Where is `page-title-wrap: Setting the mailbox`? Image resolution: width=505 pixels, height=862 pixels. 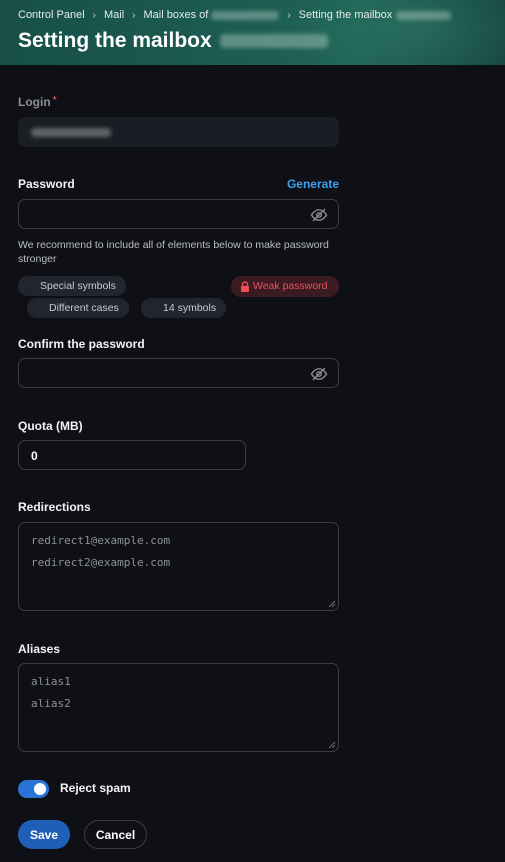 page-title-wrap: Setting the mailbox is located at coordinates (173, 41).